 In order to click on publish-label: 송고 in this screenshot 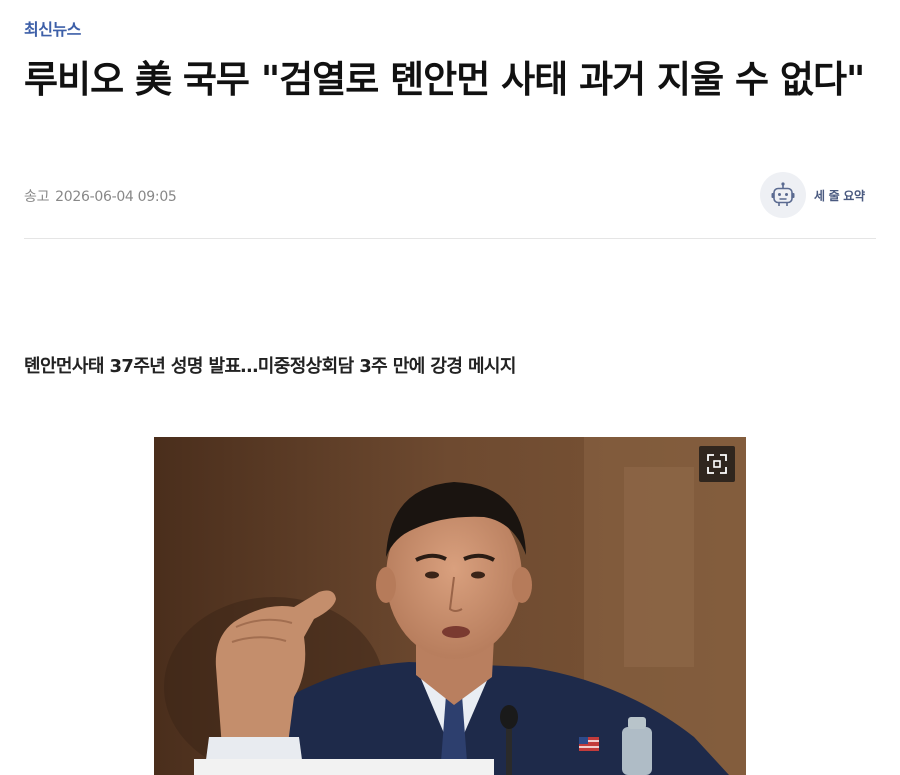, I will do `click(37, 197)`.